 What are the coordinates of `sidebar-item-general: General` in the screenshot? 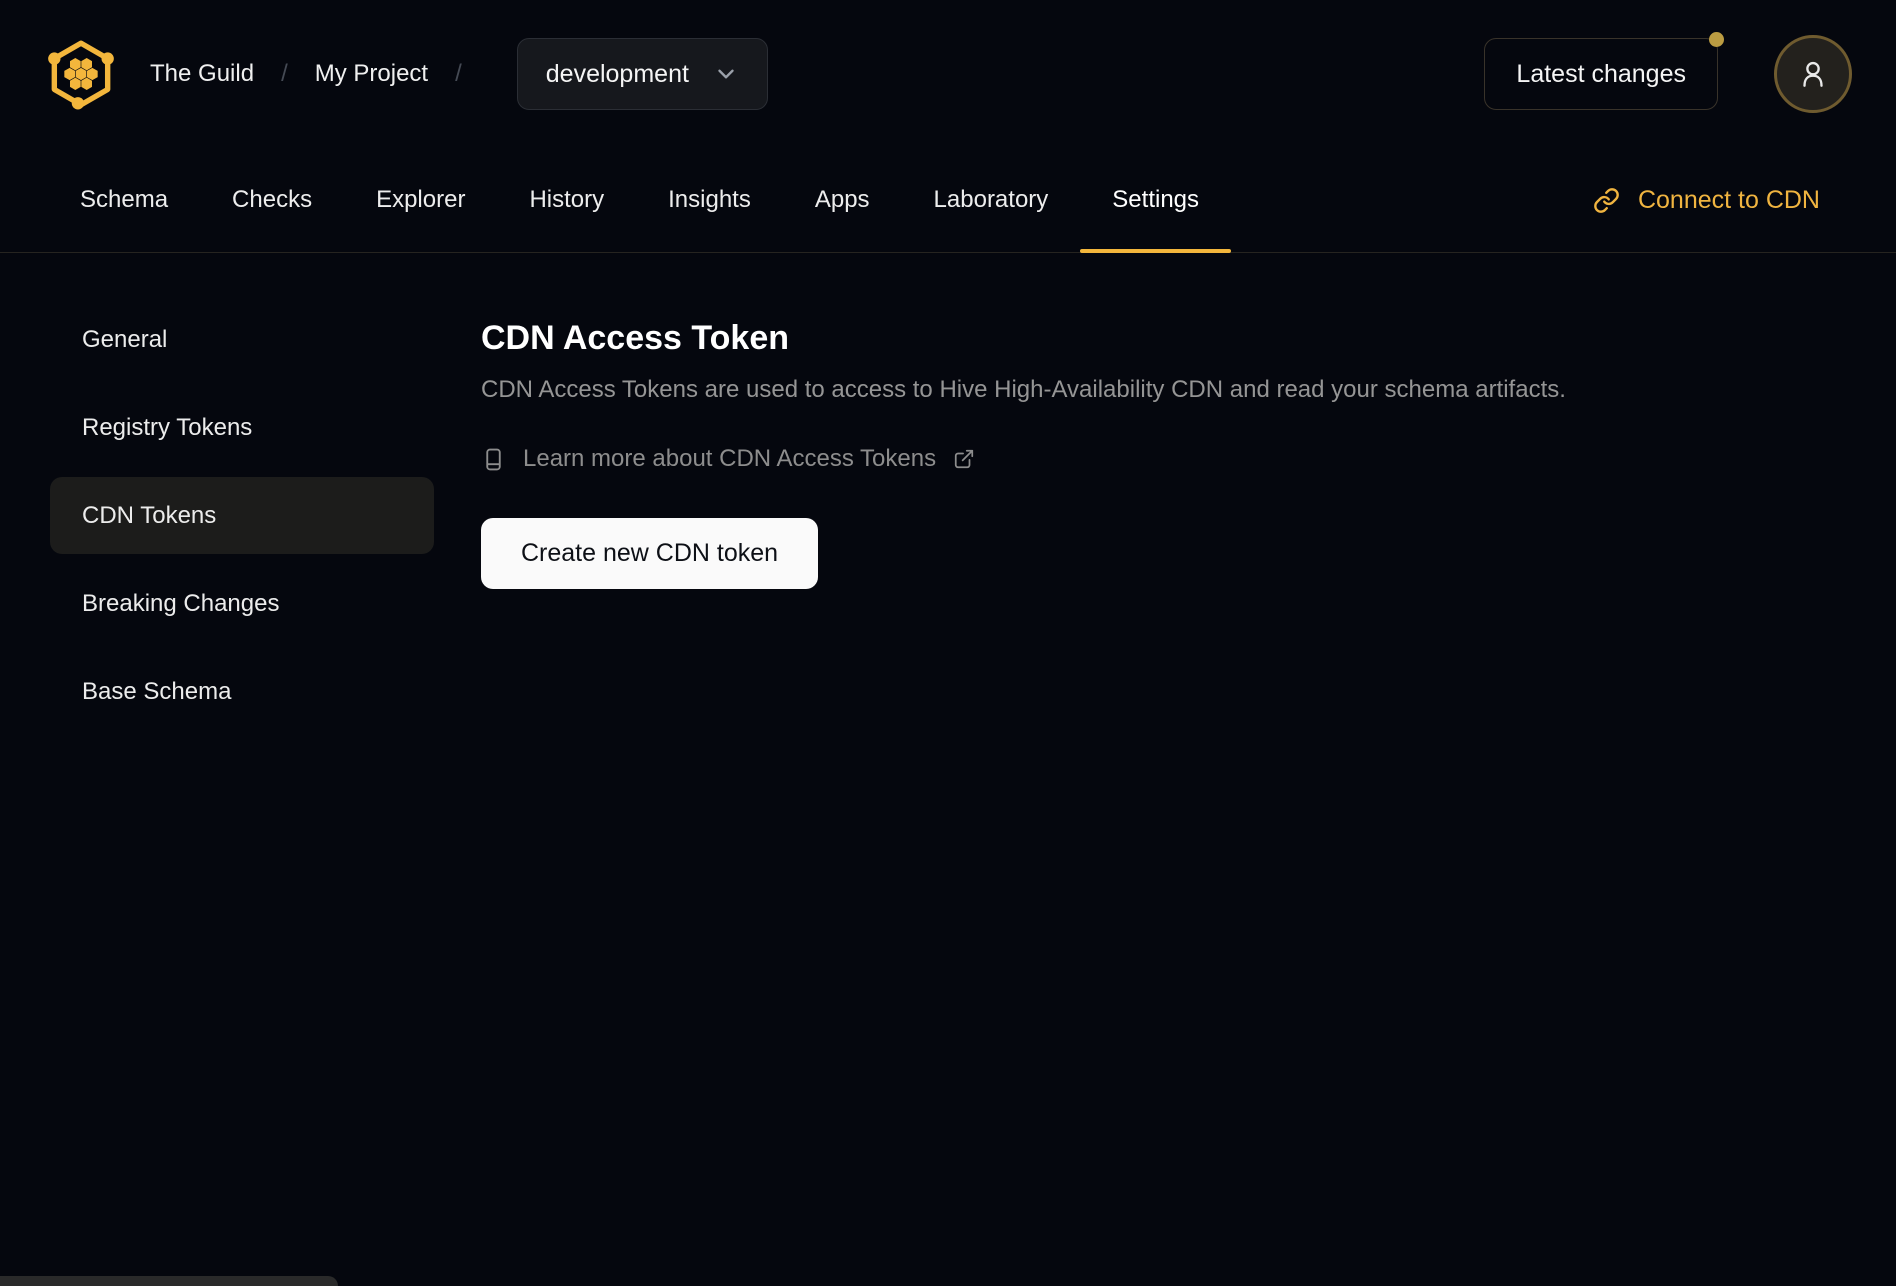 It's located at (242, 339).